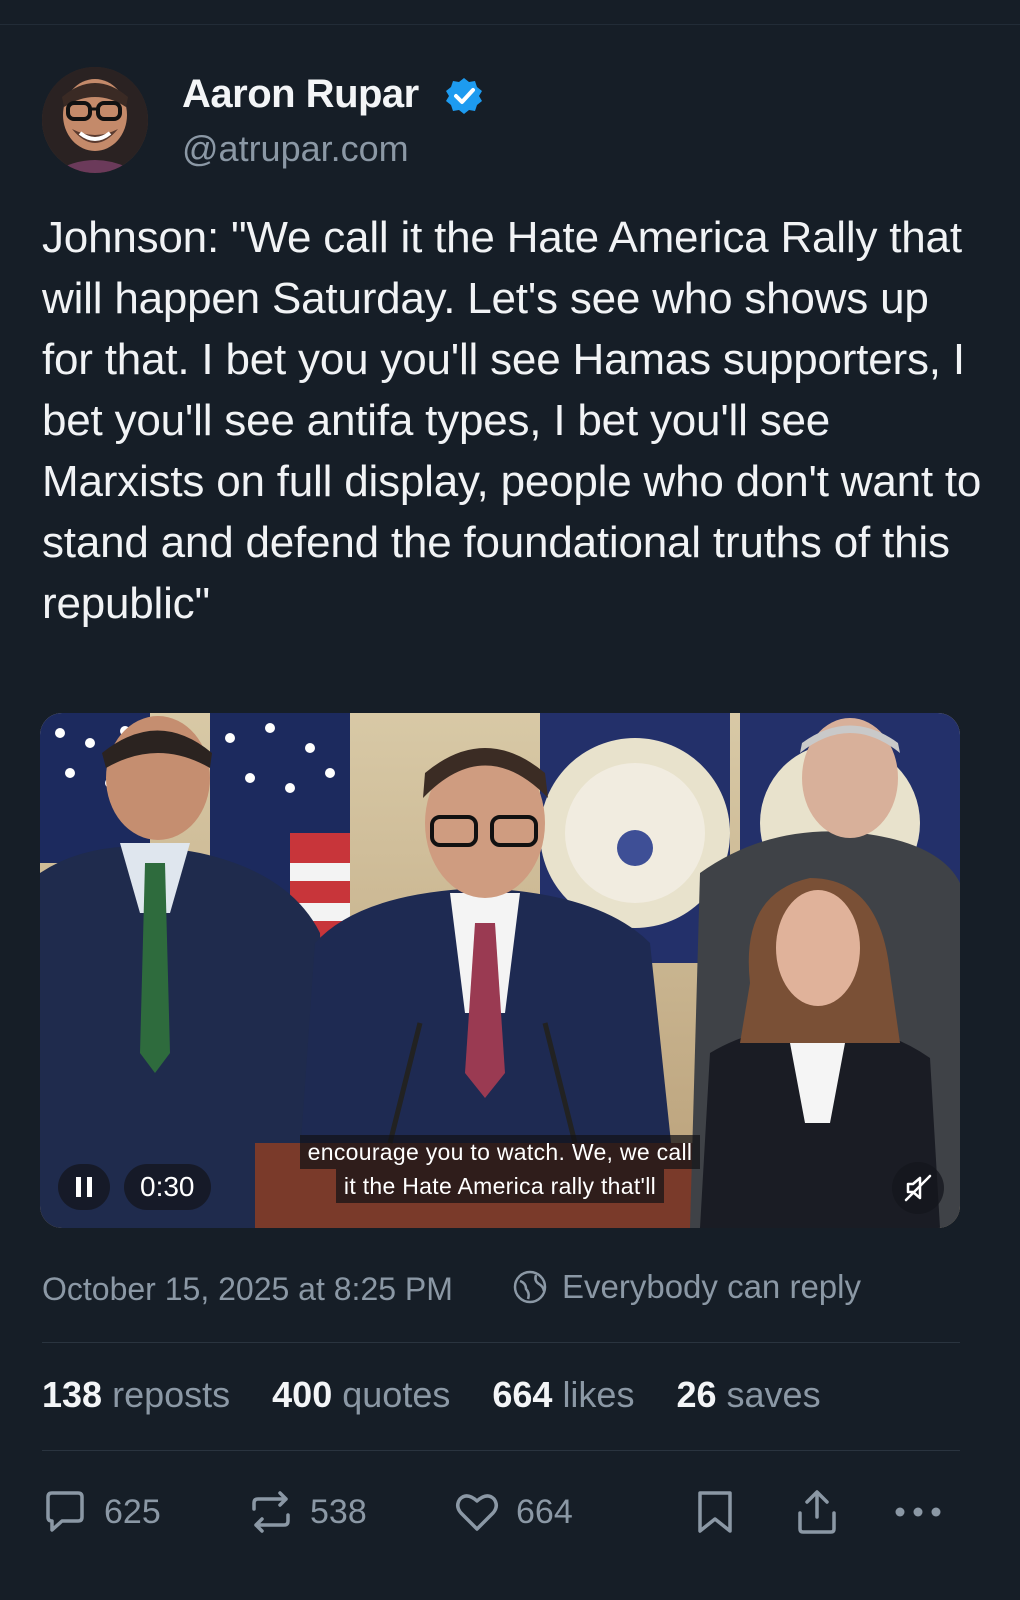 The width and height of the screenshot is (1020, 1600). Describe the element at coordinates (464, 96) in the screenshot. I see `verified-badge-icon` at that location.